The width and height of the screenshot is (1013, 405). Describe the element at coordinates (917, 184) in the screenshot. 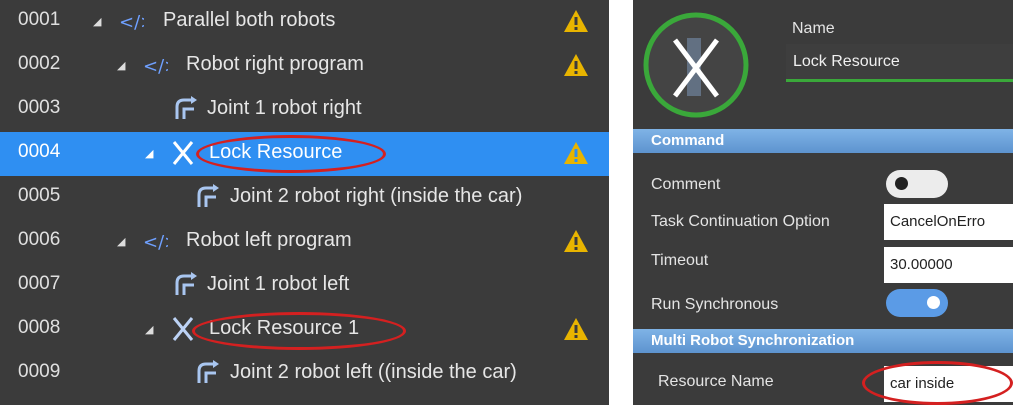

I see `comment-toggle` at that location.